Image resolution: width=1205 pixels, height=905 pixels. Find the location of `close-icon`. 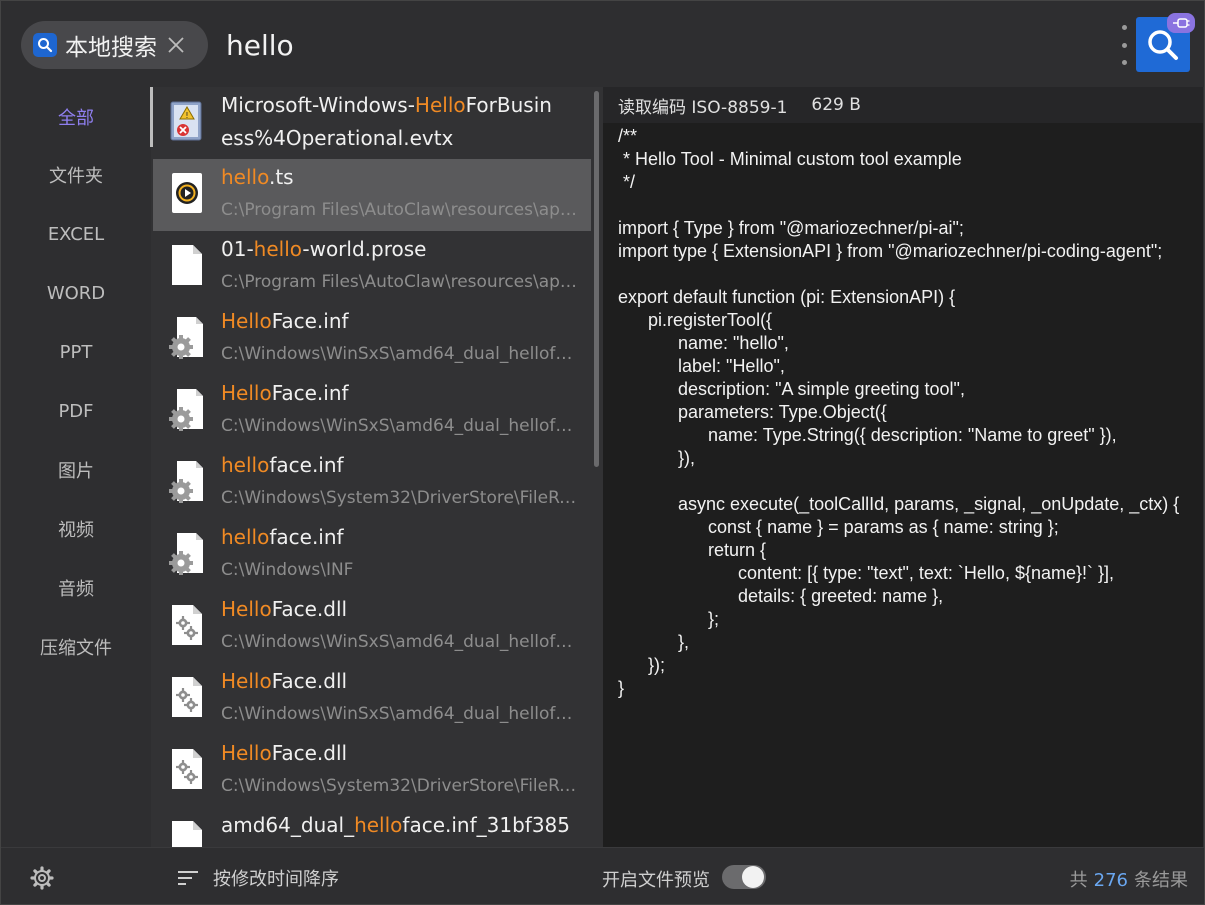

close-icon is located at coordinates (176, 45).